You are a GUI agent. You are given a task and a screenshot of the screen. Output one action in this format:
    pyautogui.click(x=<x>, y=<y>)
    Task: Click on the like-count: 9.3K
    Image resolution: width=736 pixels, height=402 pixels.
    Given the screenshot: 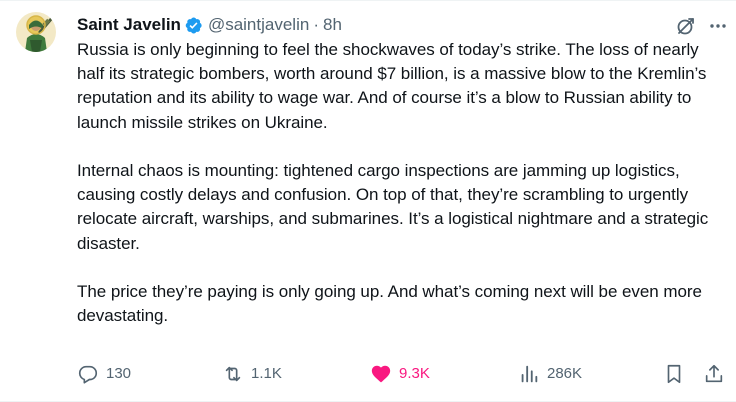 What is the action you would take?
    pyautogui.click(x=414, y=373)
    